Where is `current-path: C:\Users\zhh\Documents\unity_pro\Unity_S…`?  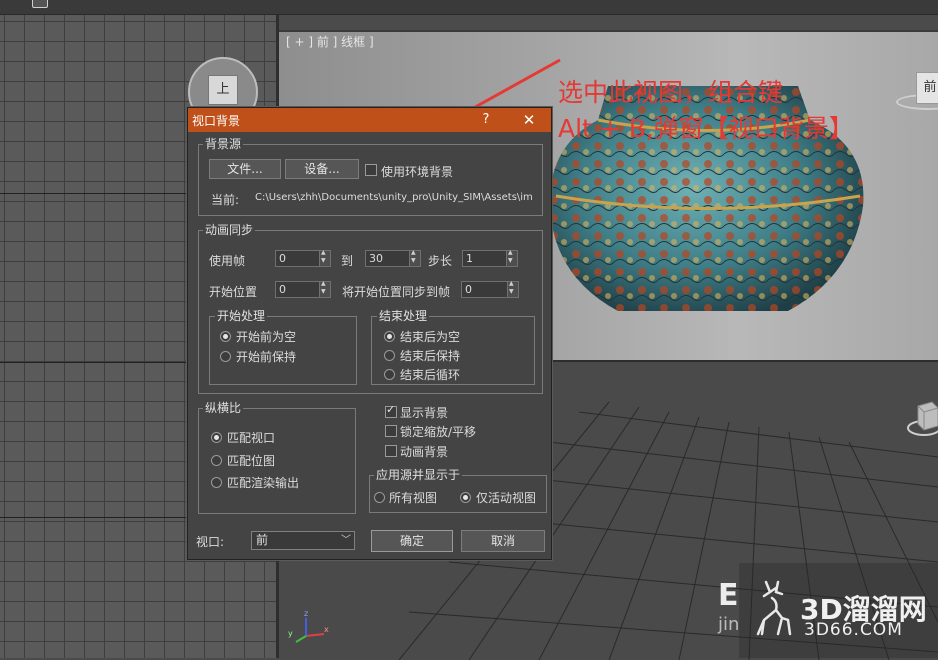 current-path: C:\Users\zhh\Documents\unity_pro\Unity_S… is located at coordinates (394, 197).